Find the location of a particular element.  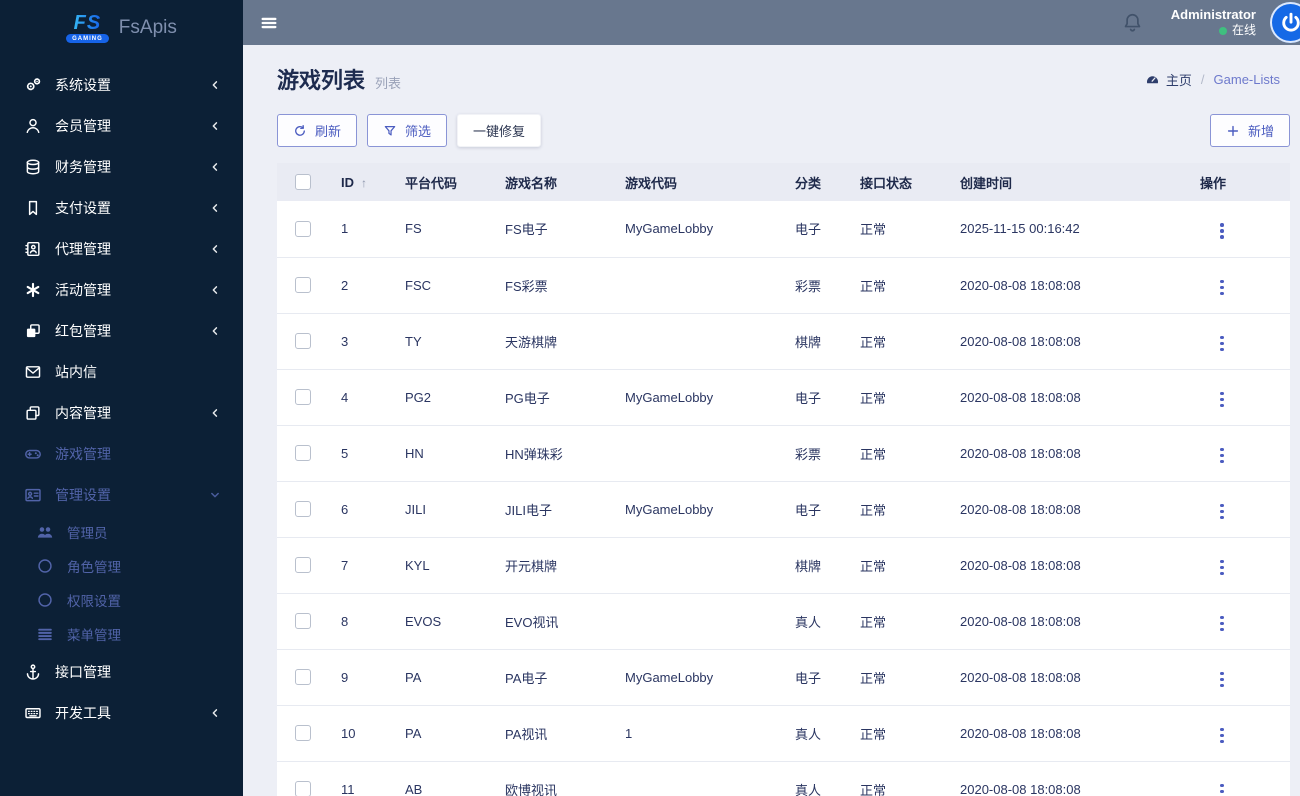

database-icon is located at coordinates (33, 167).